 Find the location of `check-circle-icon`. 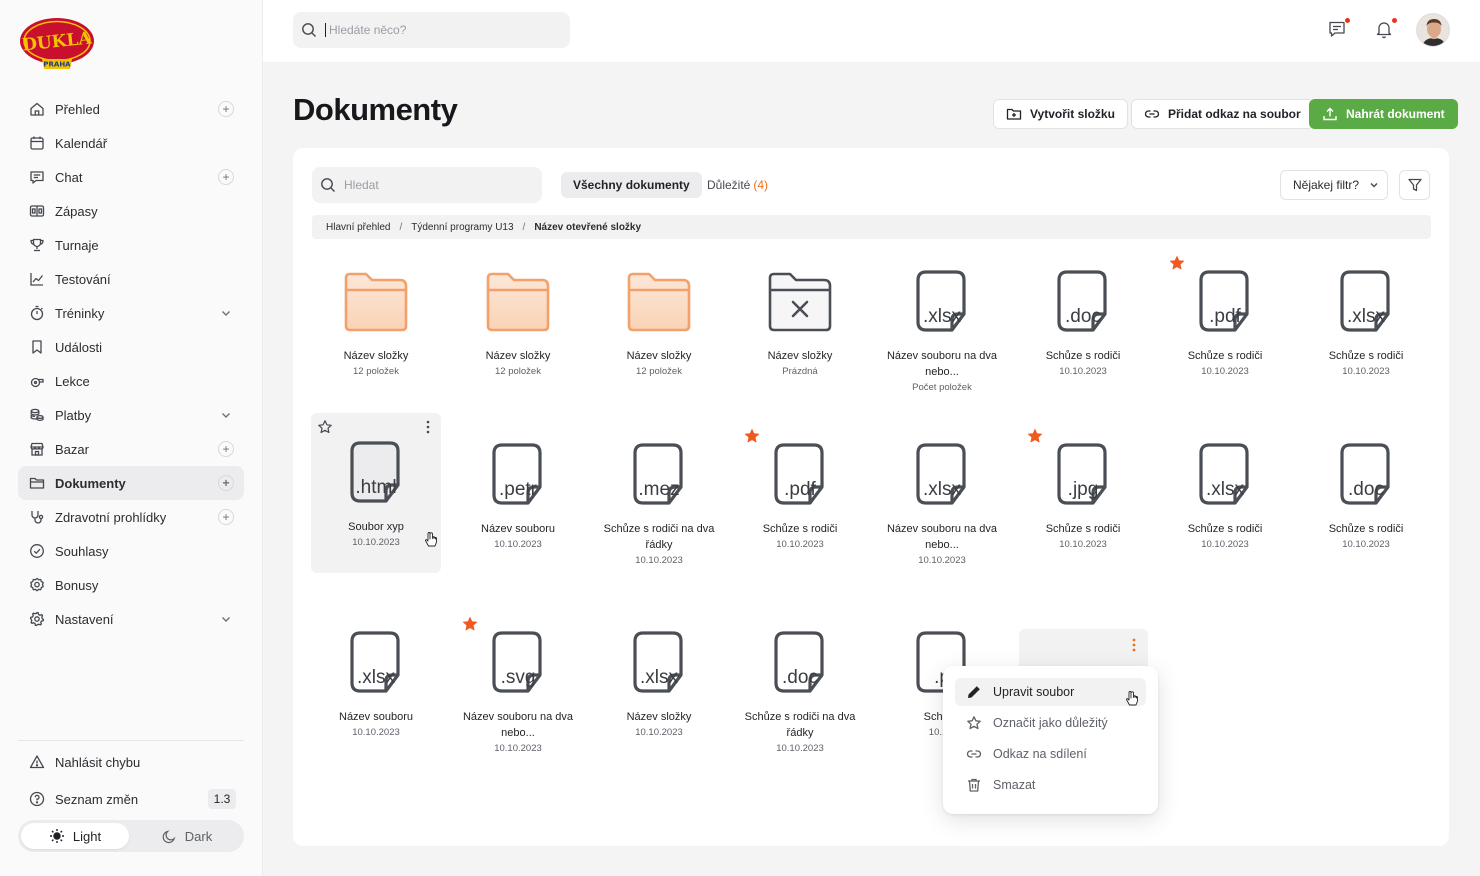

check-circle-icon is located at coordinates (37, 551).